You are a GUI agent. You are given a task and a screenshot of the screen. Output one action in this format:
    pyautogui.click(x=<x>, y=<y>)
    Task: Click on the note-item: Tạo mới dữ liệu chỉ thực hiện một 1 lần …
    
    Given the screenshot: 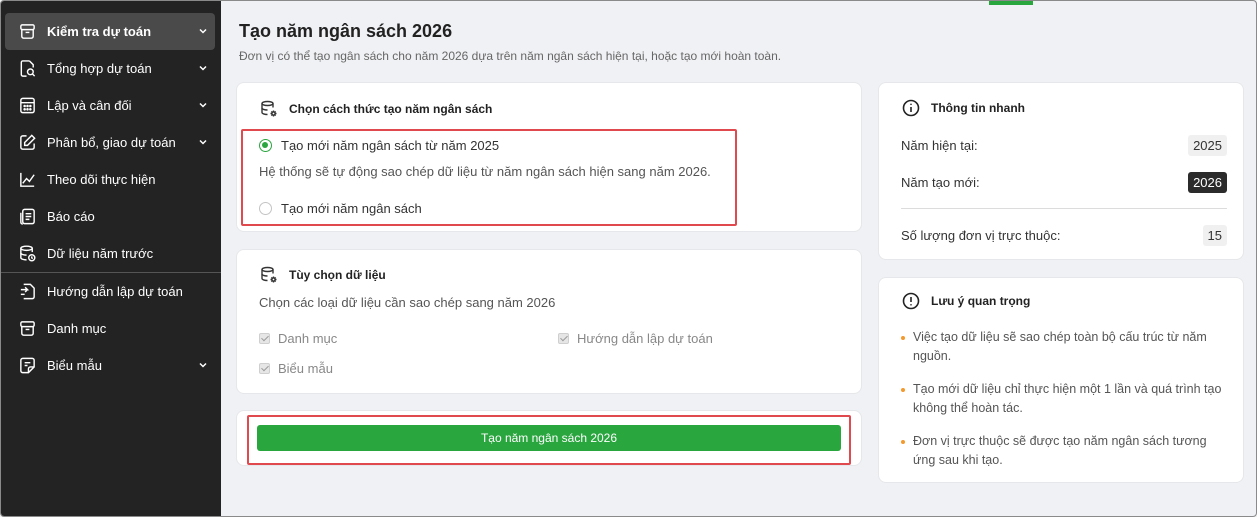 What is the action you would take?
    pyautogui.click(x=1062, y=399)
    